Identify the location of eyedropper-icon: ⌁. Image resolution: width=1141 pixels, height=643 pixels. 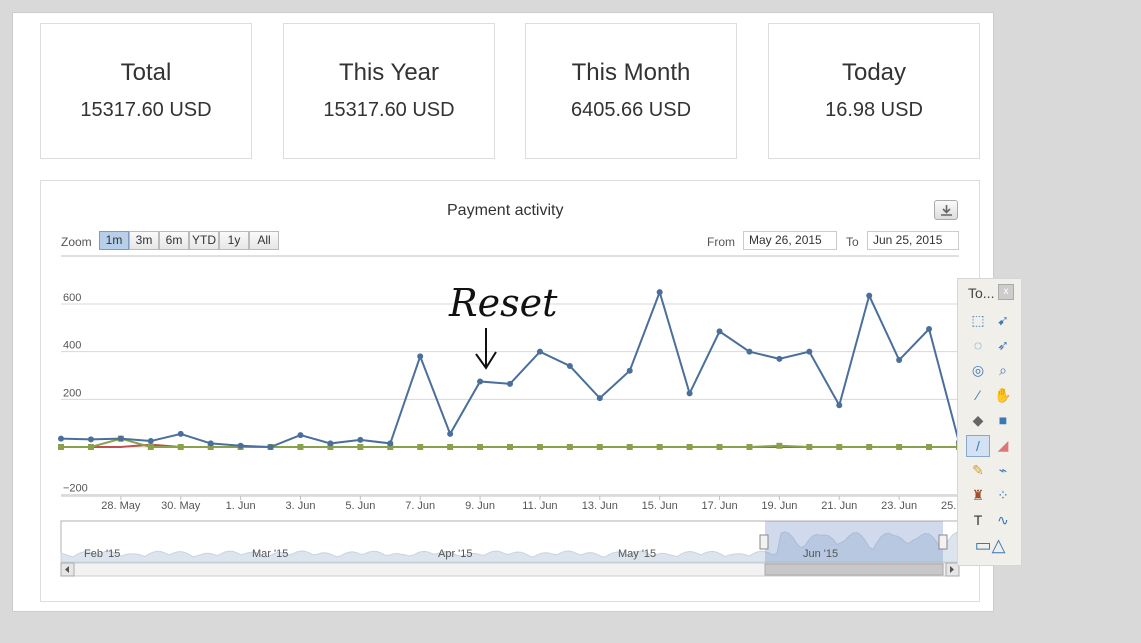
(1003, 470).